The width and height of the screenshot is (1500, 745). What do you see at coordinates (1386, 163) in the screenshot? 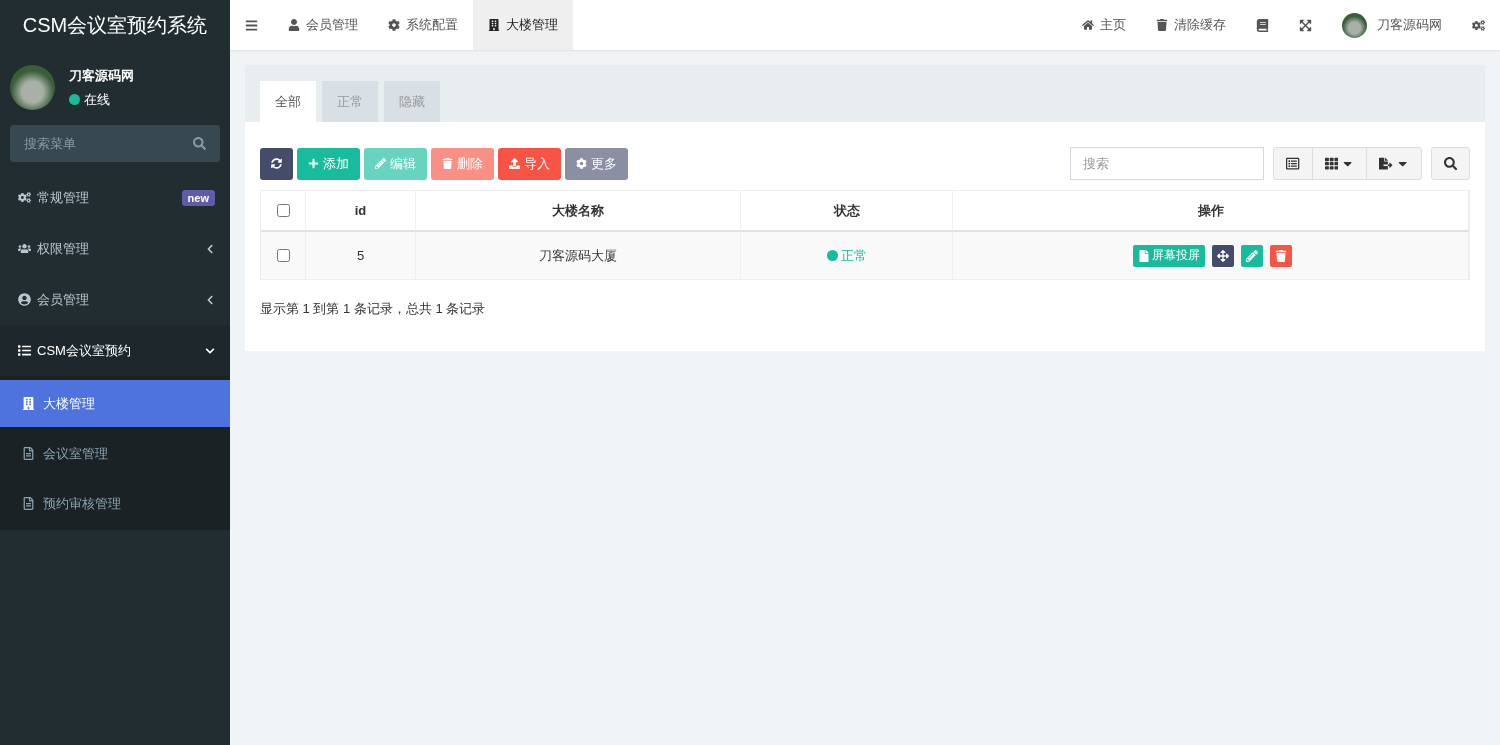
I see `export-icon` at bounding box center [1386, 163].